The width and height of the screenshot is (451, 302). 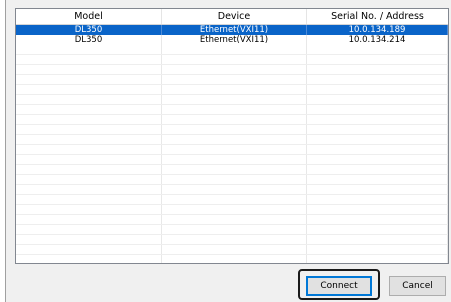 I want to click on cell-address: 10.0.134.189, so click(x=377, y=30).